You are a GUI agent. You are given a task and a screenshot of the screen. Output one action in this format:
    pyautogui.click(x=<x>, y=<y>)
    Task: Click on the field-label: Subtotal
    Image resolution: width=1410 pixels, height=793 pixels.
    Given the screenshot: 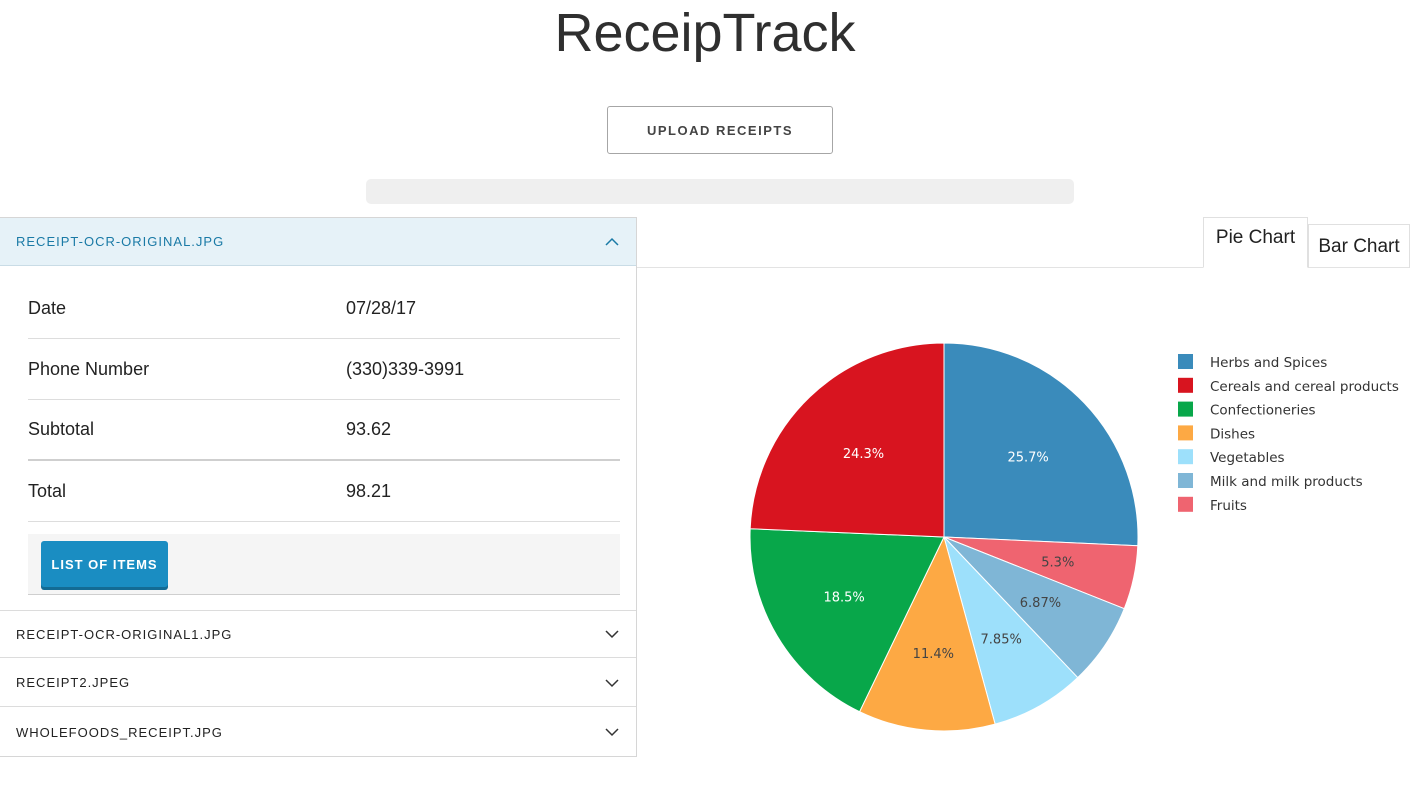 What is the action you would take?
    pyautogui.click(x=61, y=429)
    